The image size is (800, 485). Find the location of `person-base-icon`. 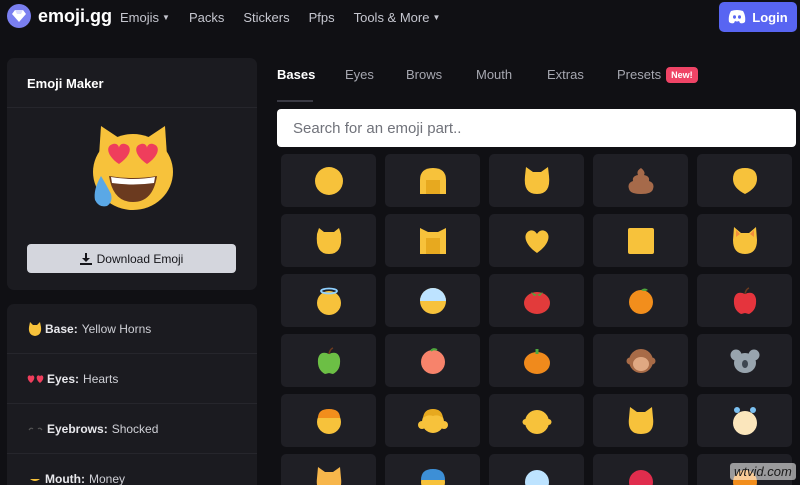

person-base-icon is located at coordinates (536, 421).